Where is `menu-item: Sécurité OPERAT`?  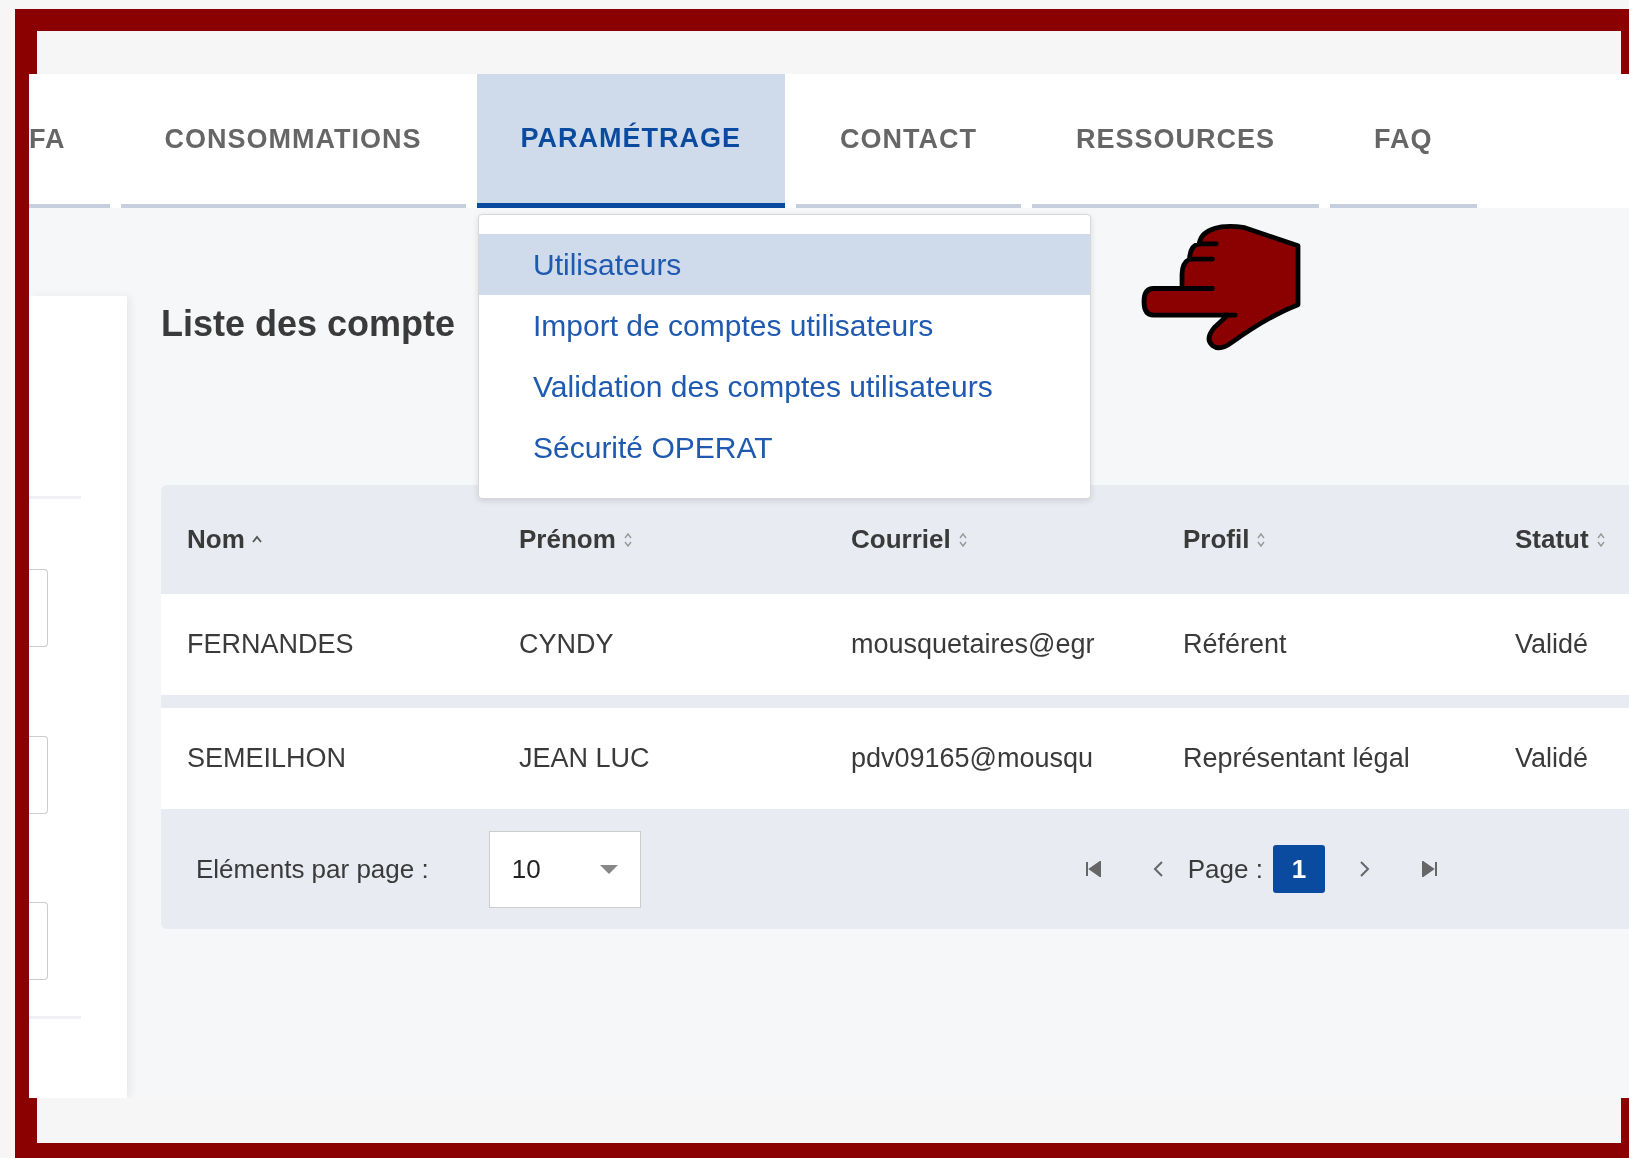
menu-item: Sécurité OPERAT is located at coordinates (784, 447).